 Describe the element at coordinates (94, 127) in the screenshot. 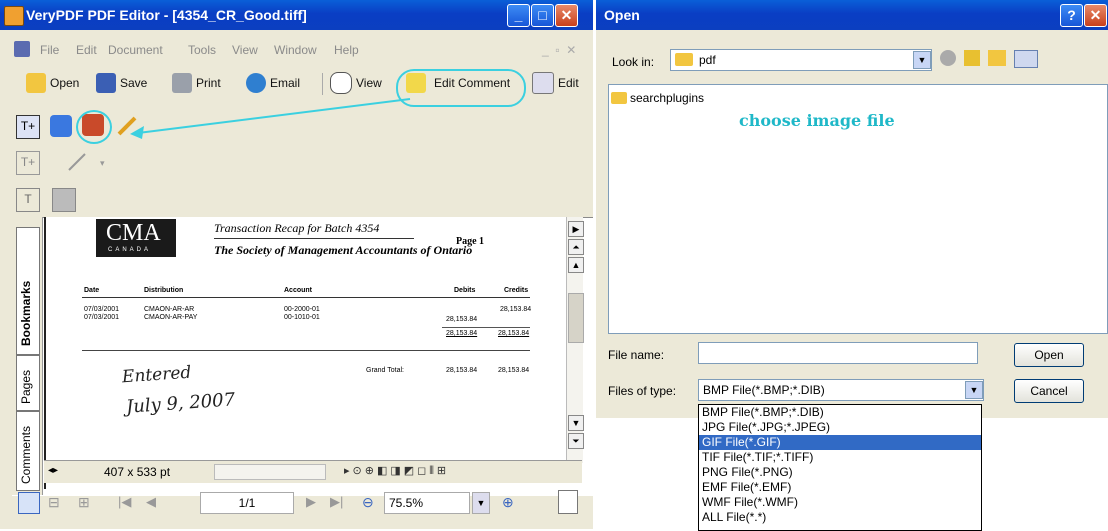

I see `stamp-highlight-ring` at that location.